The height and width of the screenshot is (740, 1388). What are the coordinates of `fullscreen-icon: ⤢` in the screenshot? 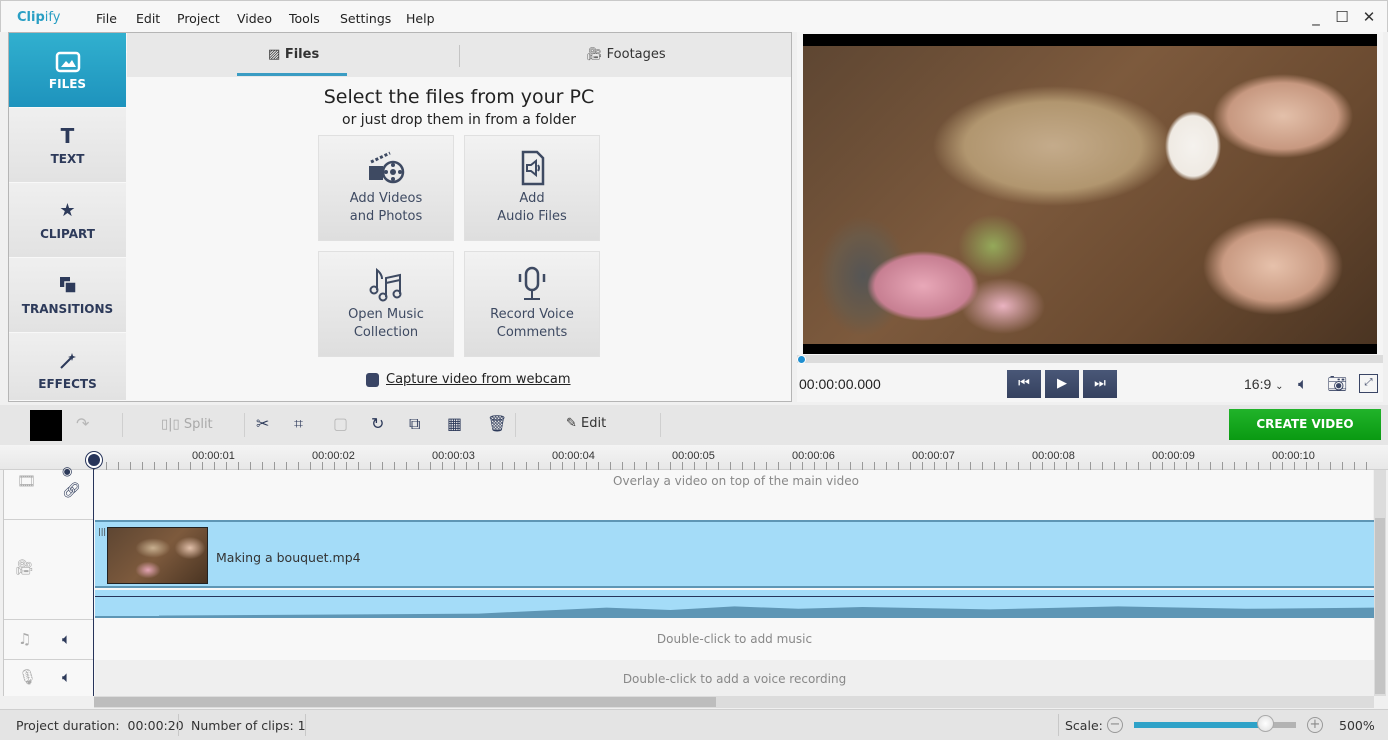 It's located at (1368, 383).